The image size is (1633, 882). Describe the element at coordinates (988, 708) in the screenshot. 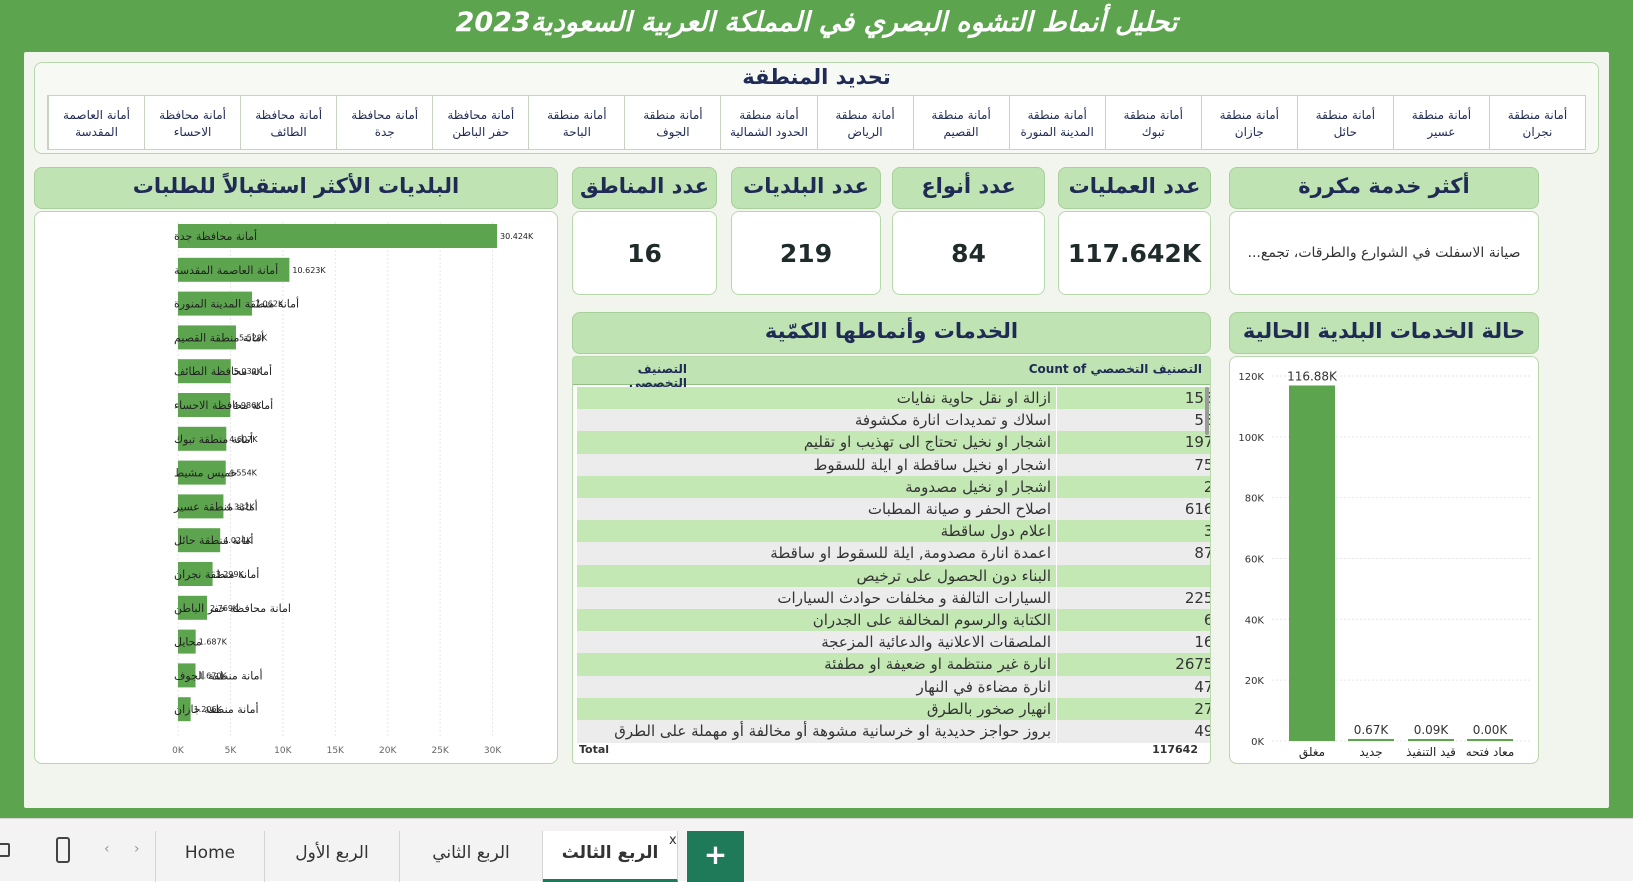

I see `table-cell-service: انهيار صخور بالطرق` at that location.